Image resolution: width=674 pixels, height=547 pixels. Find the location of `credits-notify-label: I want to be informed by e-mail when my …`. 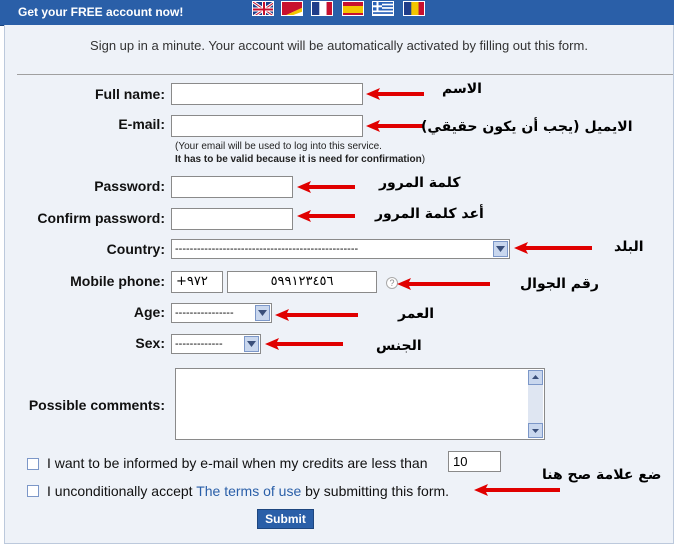

credits-notify-label: I want to be informed by e-mail when my … is located at coordinates (237, 463).